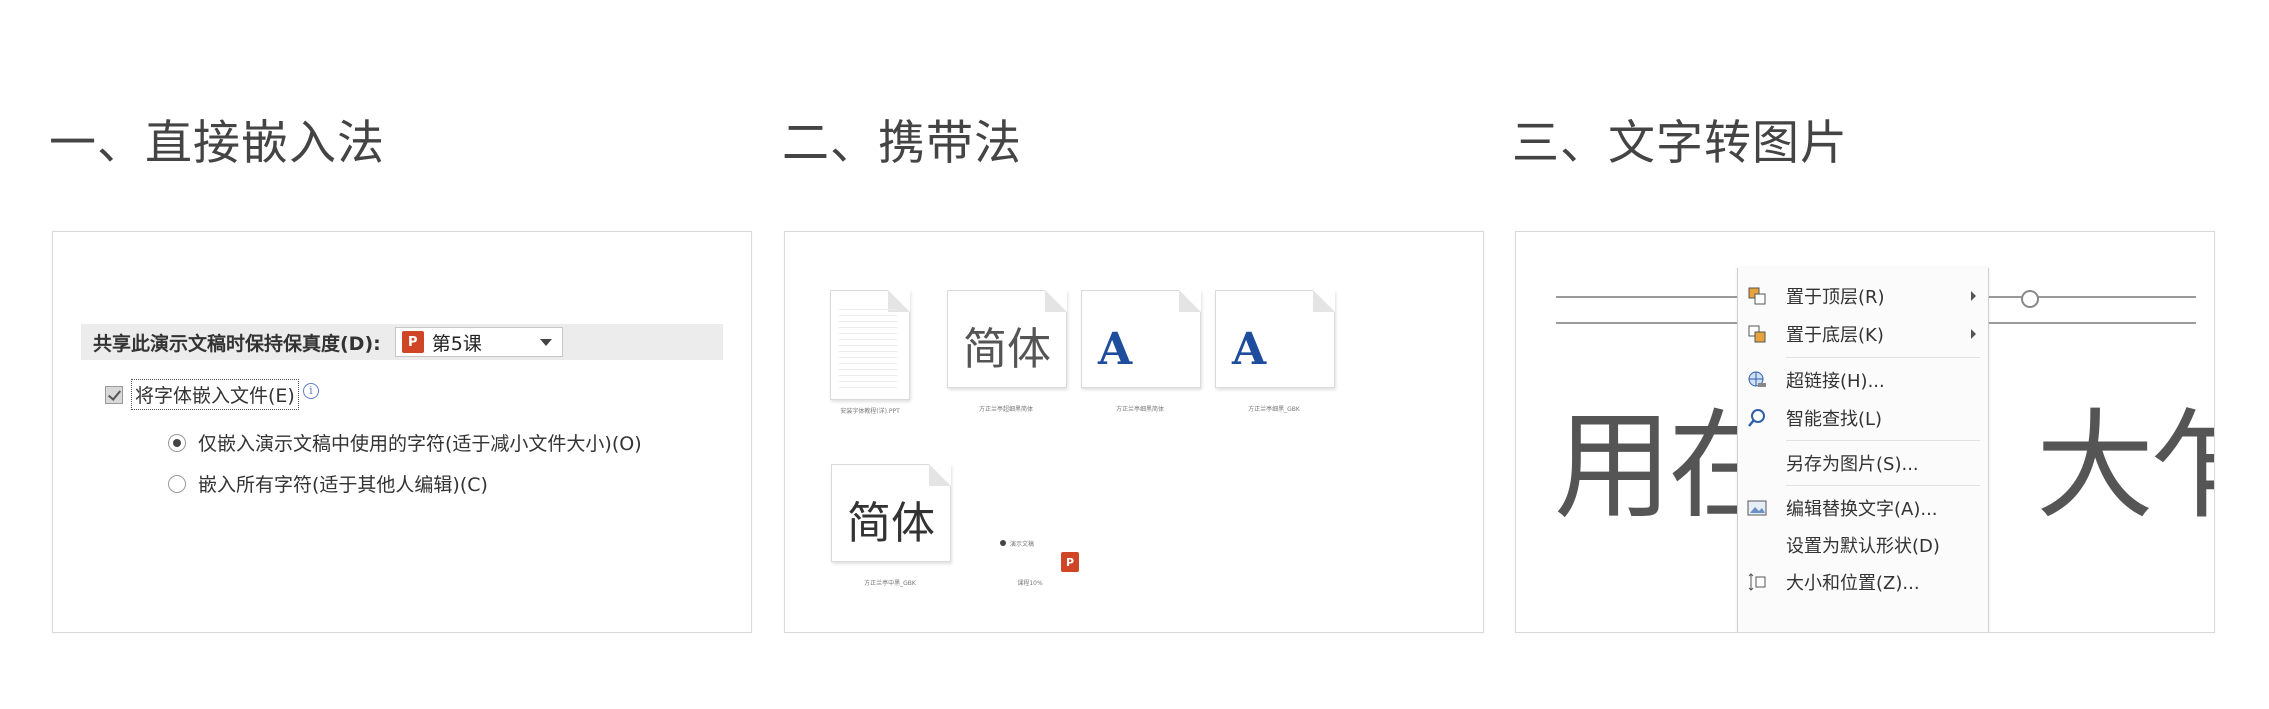  What do you see at coordinates (1757, 418) in the screenshot?
I see `smart-lookup-icon` at bounding box center [1757, 418].